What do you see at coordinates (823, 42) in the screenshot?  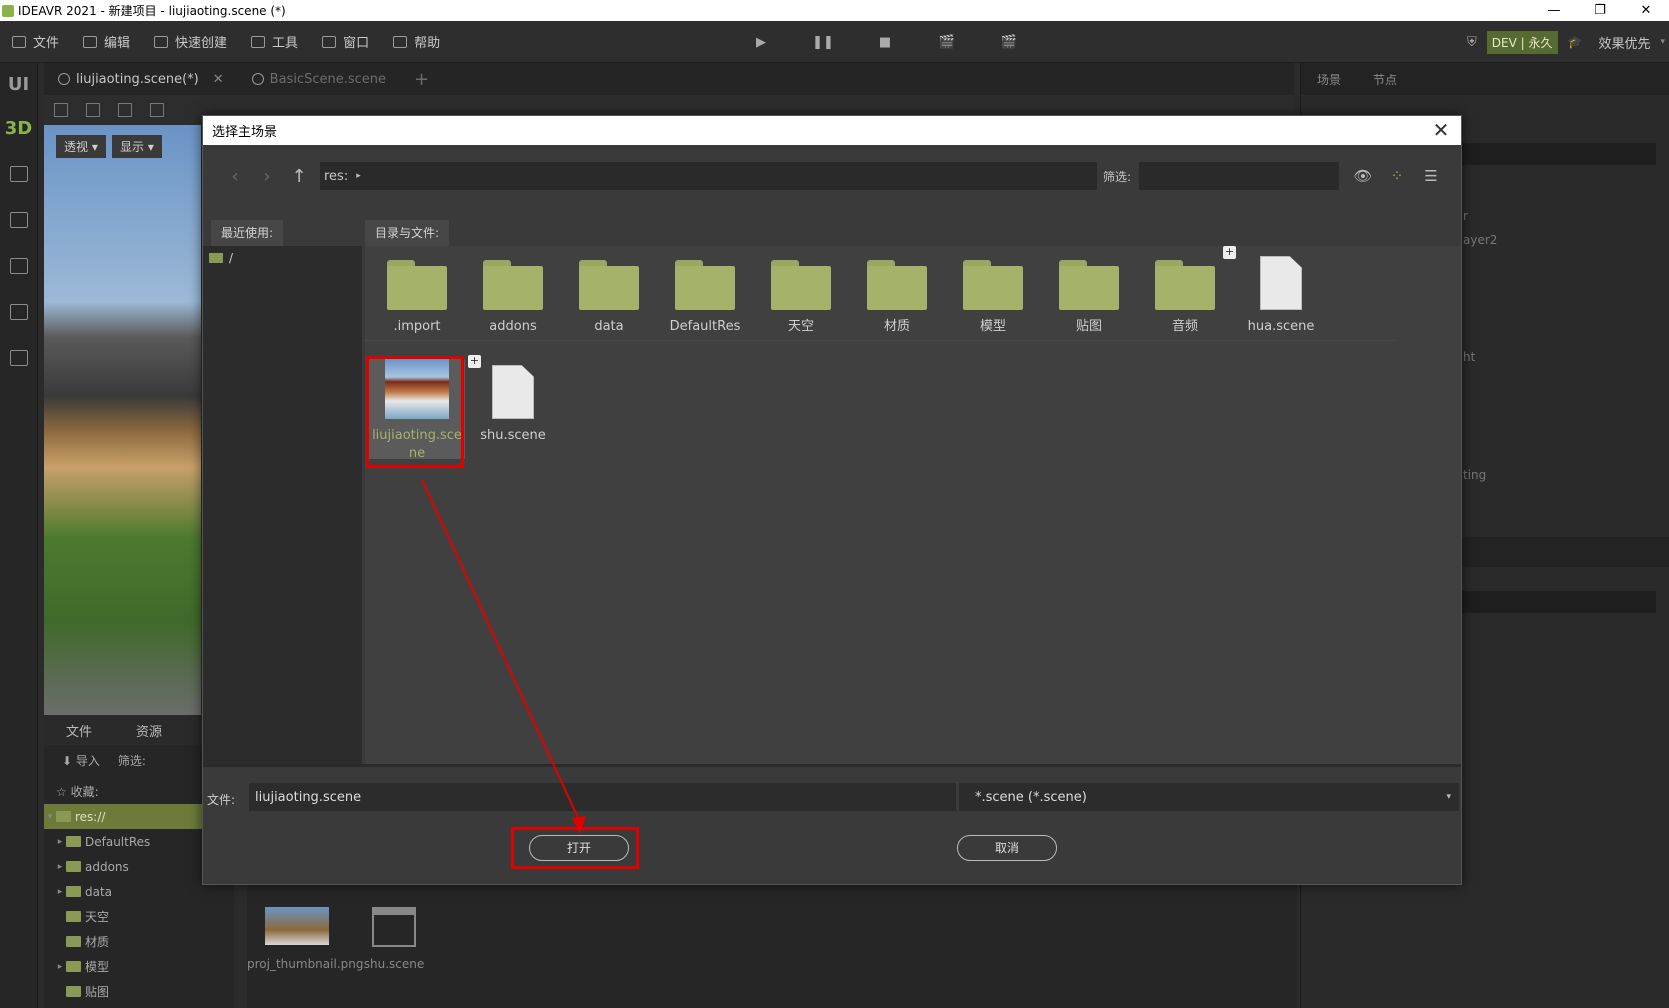 I see `pause-button: ❚❚` at bounding box center [823, 42].